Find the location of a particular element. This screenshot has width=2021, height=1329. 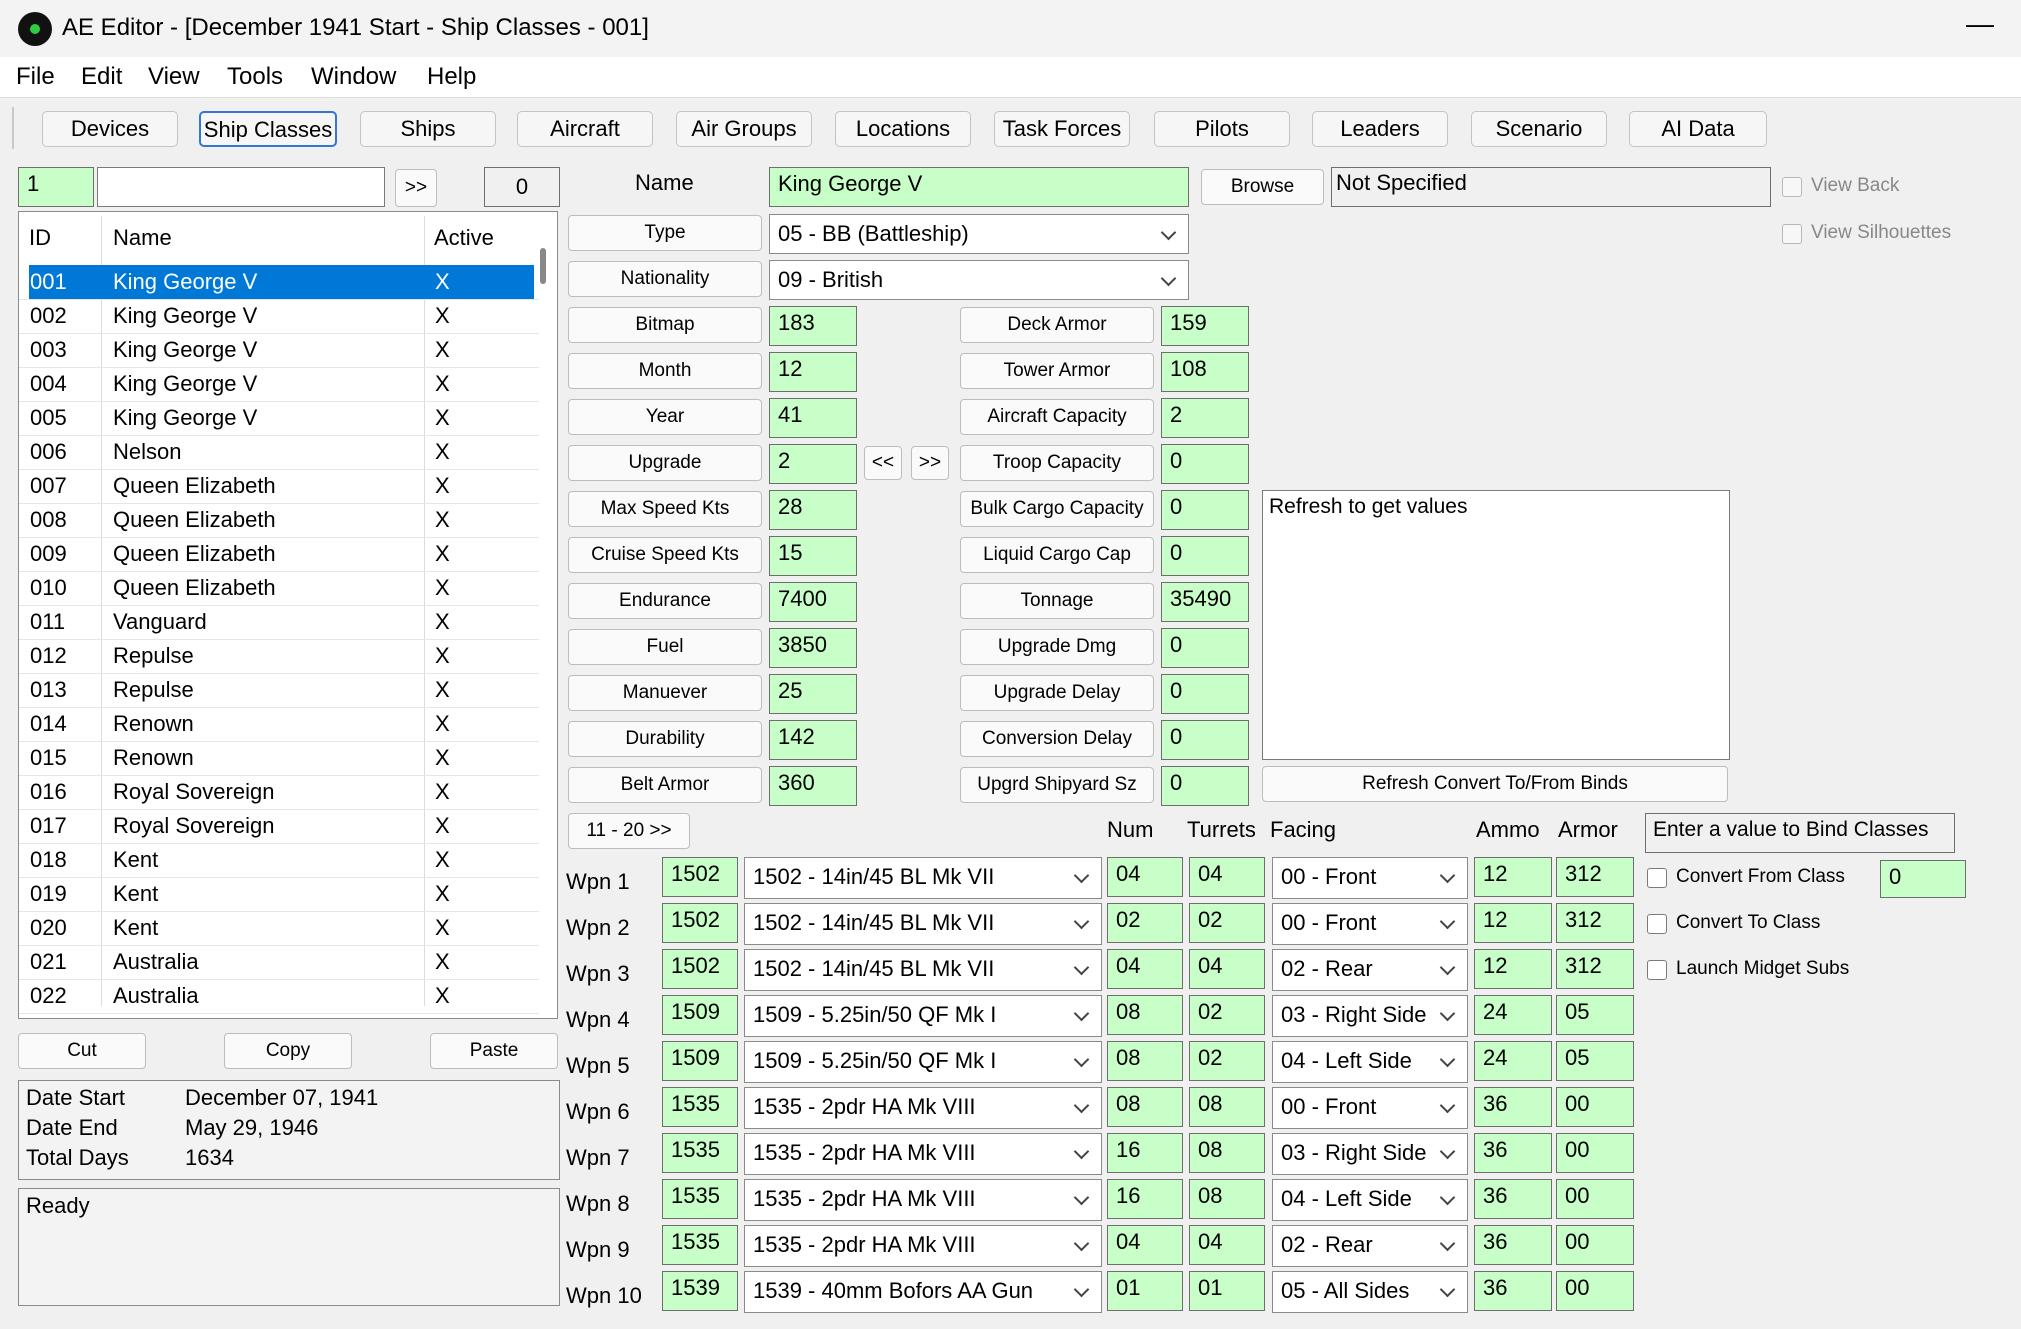

tab-aircraft: Aircraft is located at coordinates (585, 129).